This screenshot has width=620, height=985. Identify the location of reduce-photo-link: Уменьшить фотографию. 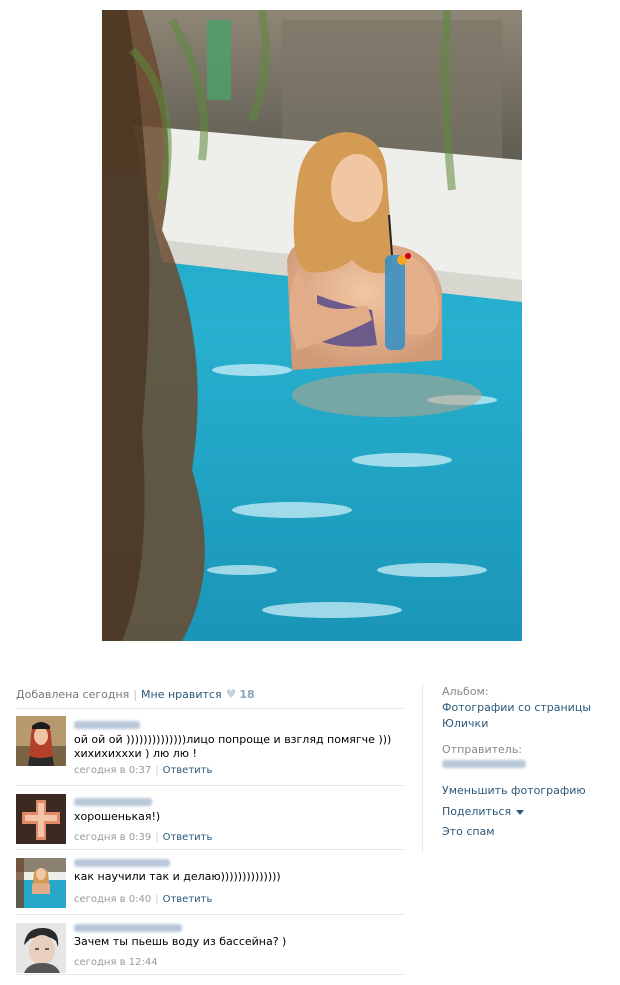
(514, 791).